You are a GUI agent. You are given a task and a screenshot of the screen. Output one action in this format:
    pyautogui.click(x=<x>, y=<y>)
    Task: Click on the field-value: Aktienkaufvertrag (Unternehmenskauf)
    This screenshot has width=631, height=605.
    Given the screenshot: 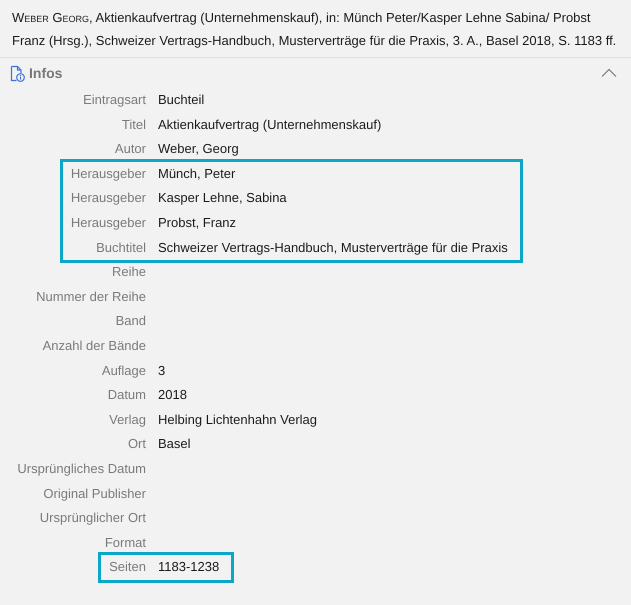 What is the action you would take?
    pyautogui.click(x=270, y=124)
    